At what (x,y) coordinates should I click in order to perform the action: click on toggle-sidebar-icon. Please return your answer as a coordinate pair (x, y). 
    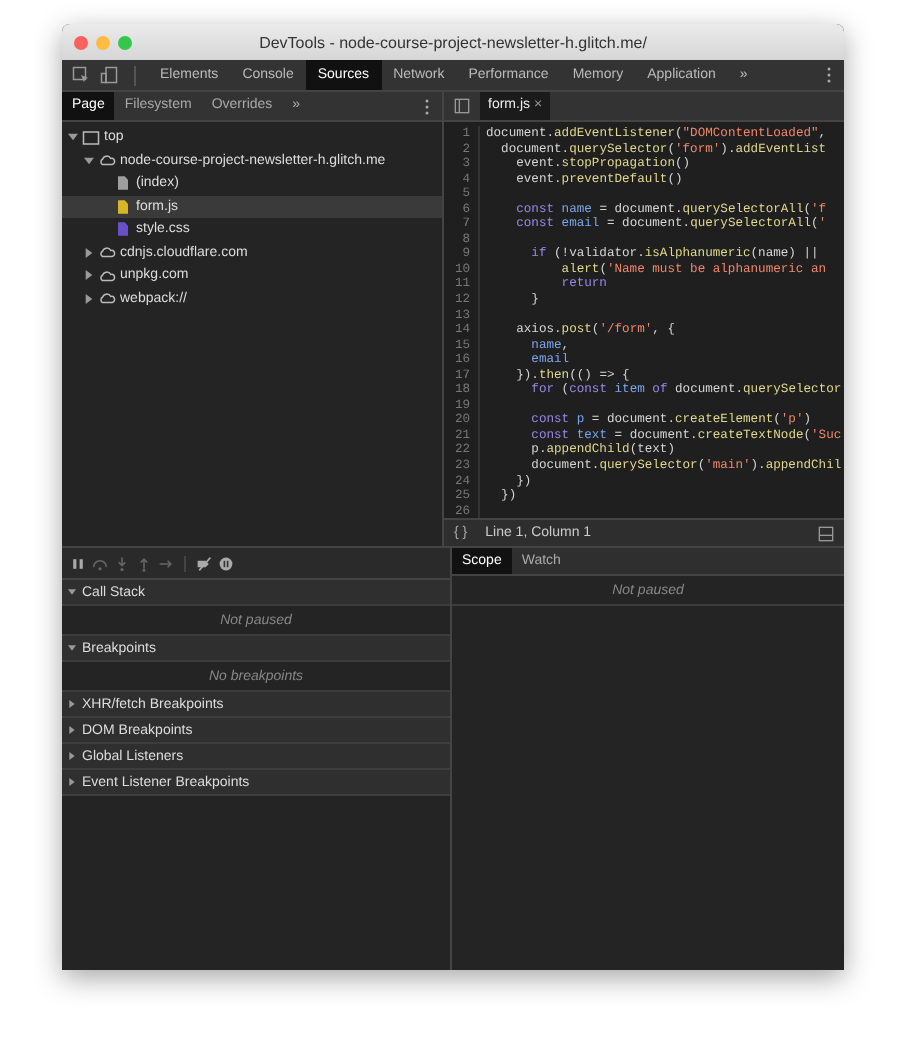
    Looking at the image, I should click on (826, 533).